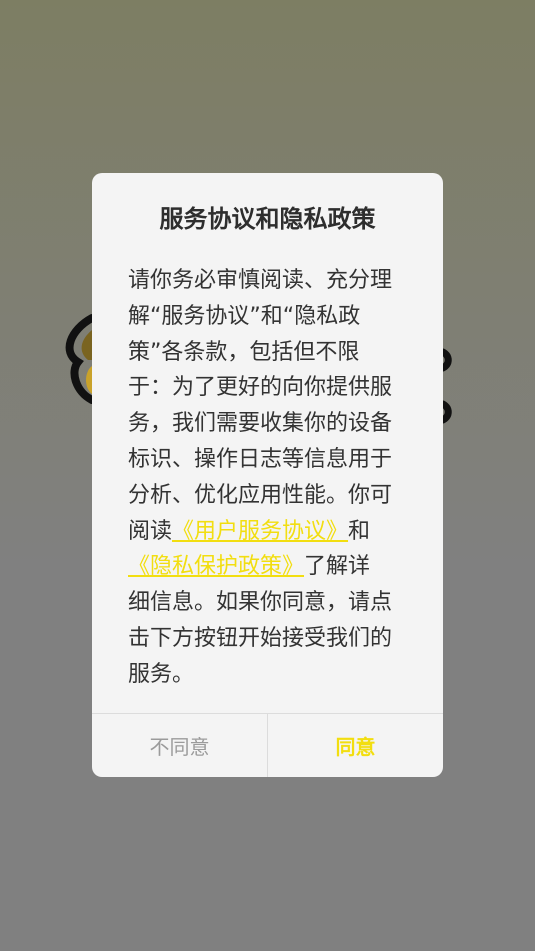 This screenshot has width=535, height=951. Describe the element at coordinates (355, 745) in the screenshot. I see `agree-button: 同意` at that location.